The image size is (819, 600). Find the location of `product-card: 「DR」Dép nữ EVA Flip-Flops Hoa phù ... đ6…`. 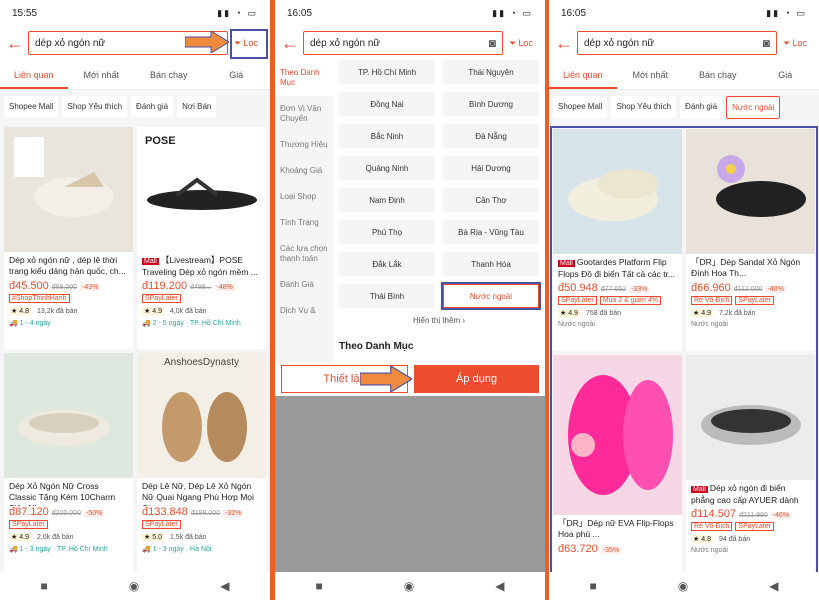

product-card: 「DR」Dép nữ EVA Flip-Flops Hoa phù ... đ6… is located at coordinates (617, 466).